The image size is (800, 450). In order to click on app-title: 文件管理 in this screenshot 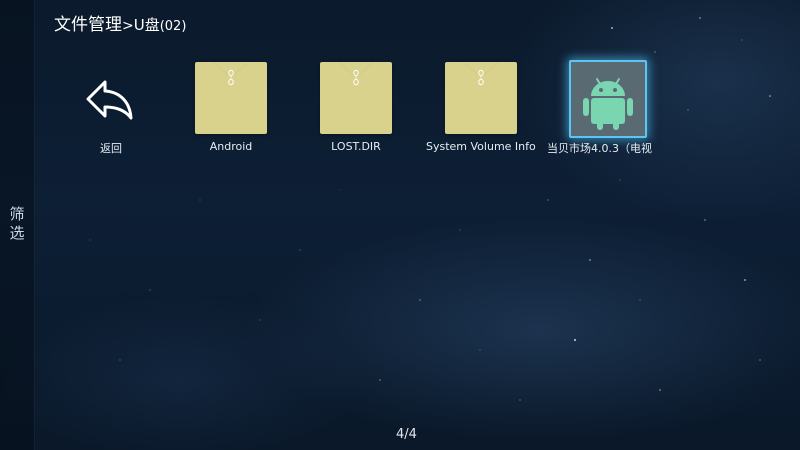, I will do `click(88, 25)`.